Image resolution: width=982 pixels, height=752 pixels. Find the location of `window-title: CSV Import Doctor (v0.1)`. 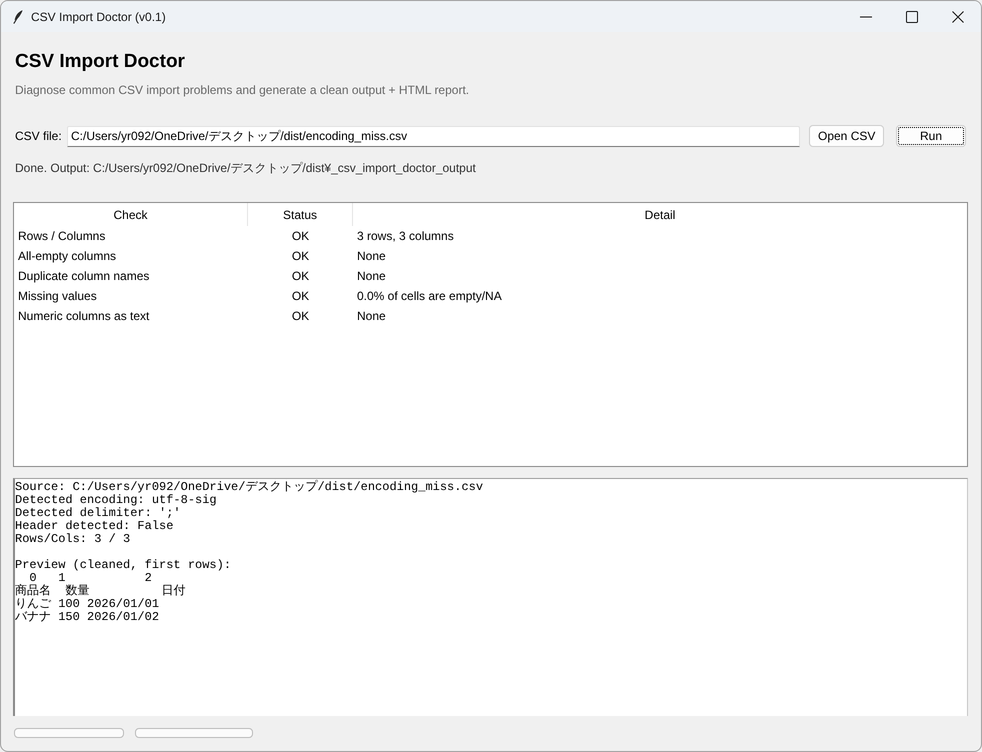

window-title: CSV Import Doctor (v0.1) is located at coordinates (98, 17).